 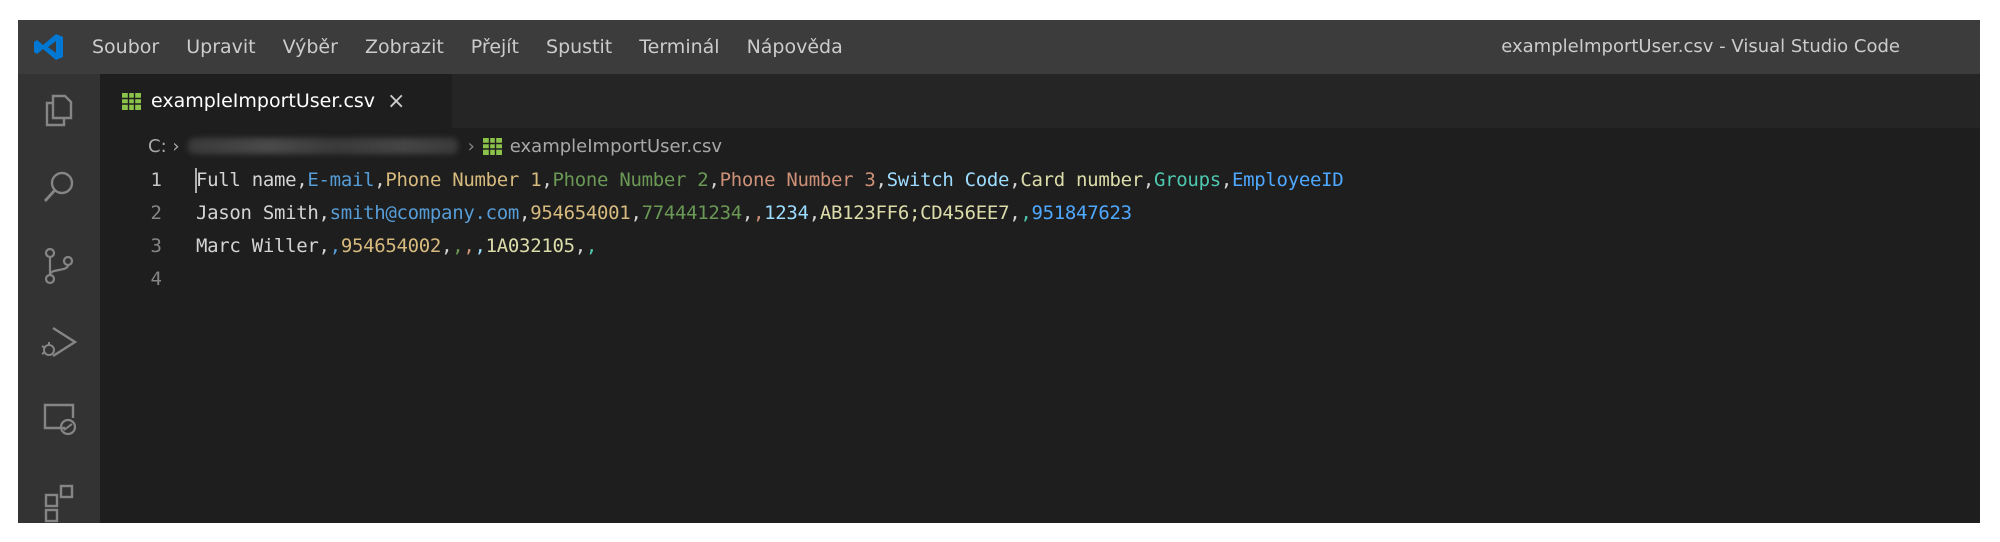 I want to click on run-debug-icon, so click(x=59, y=342).